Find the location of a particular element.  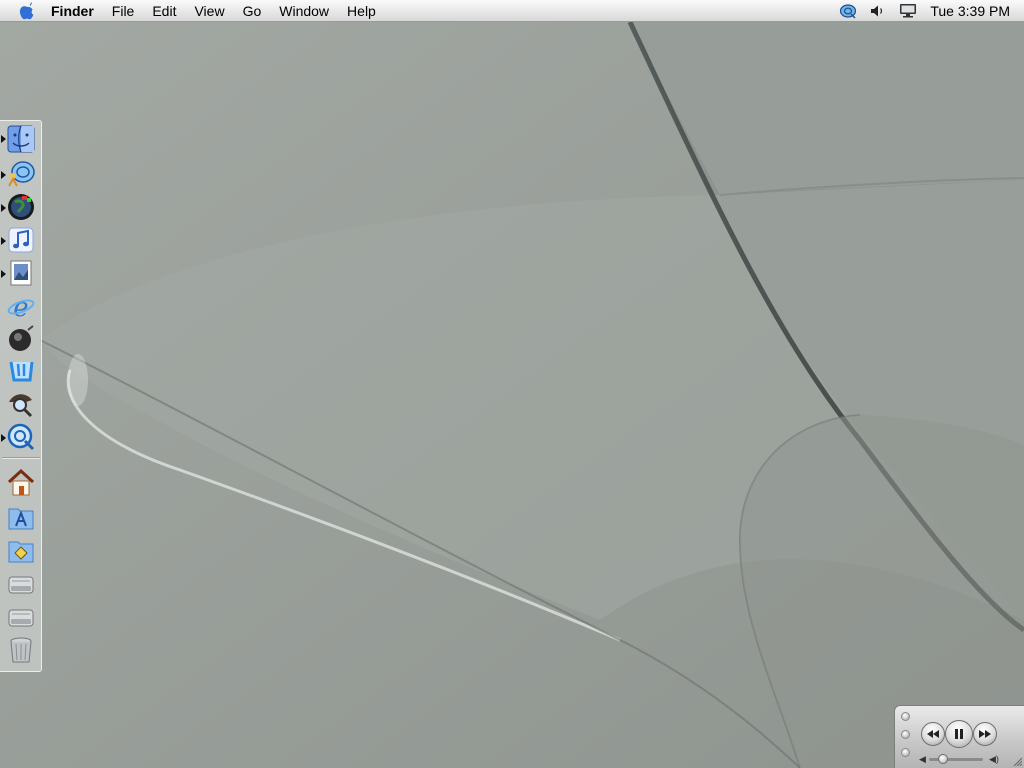

quicktime-icon is located at coordinates (21, 437).